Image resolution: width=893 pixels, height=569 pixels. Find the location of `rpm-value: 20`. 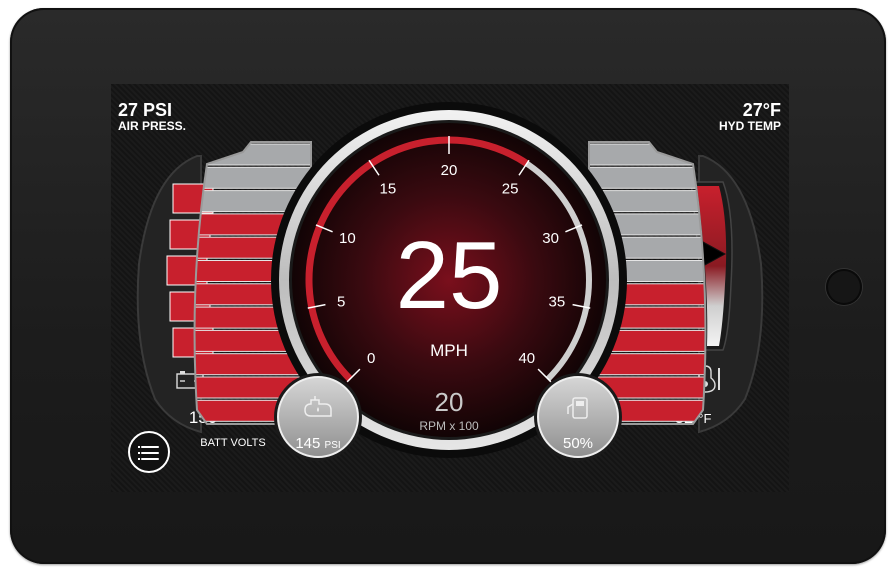

rpm-value: 20 is located at coordinates (449, 402).